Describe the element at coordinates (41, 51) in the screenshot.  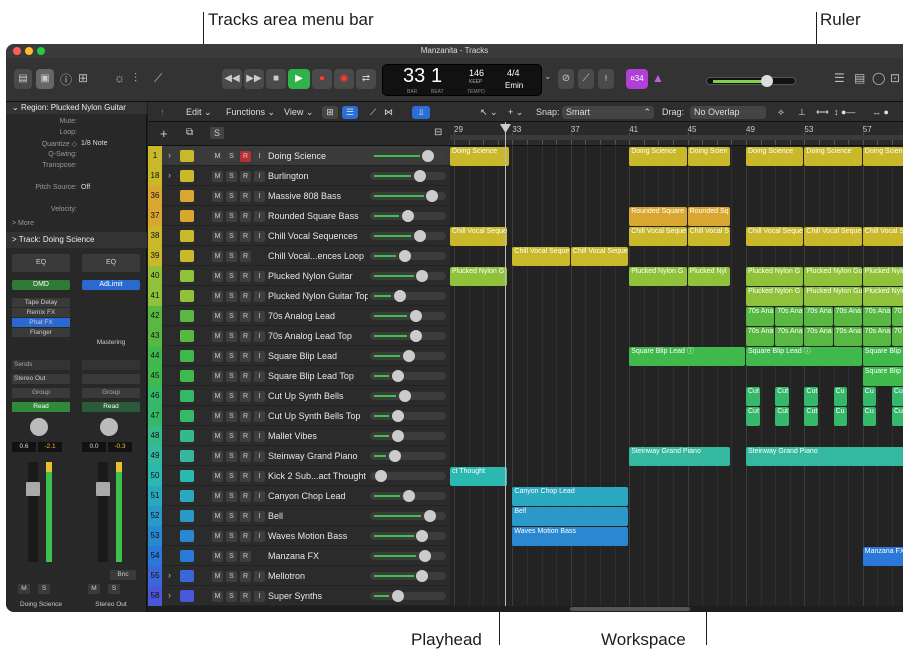
I see `zoom-icon` at that location.